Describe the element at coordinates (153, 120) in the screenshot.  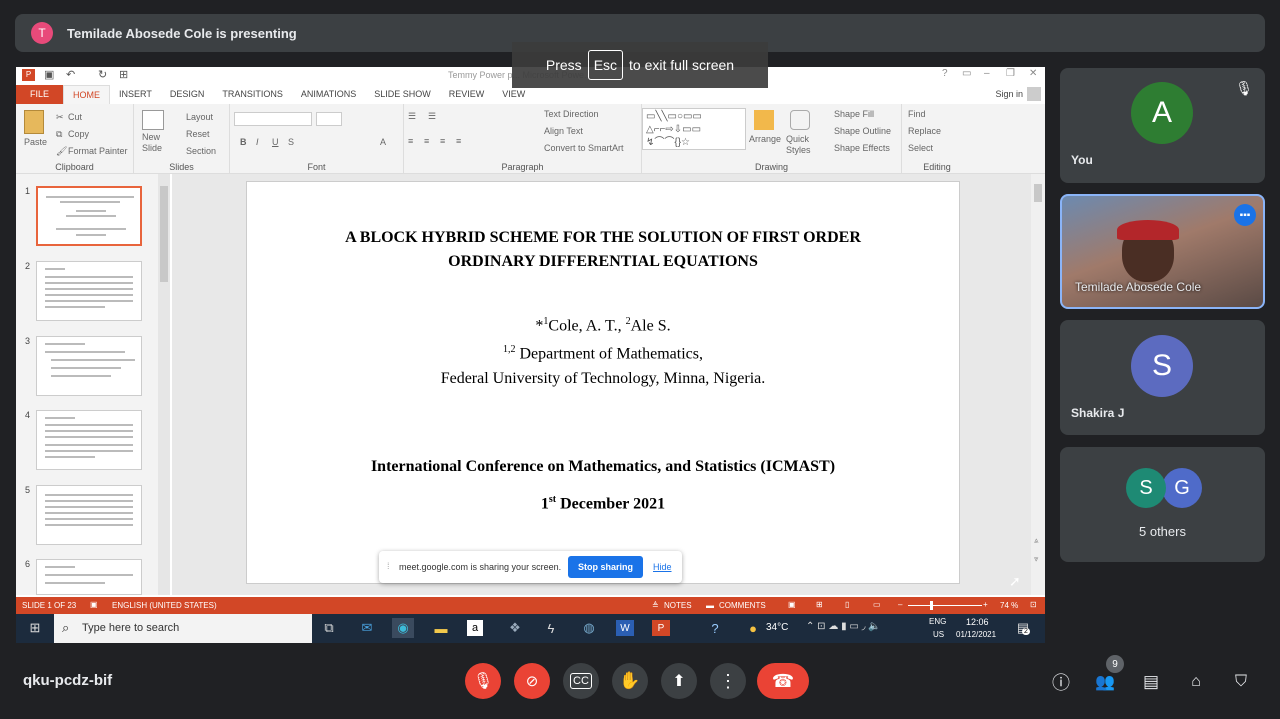
I see `new-slide-icon` at that location.